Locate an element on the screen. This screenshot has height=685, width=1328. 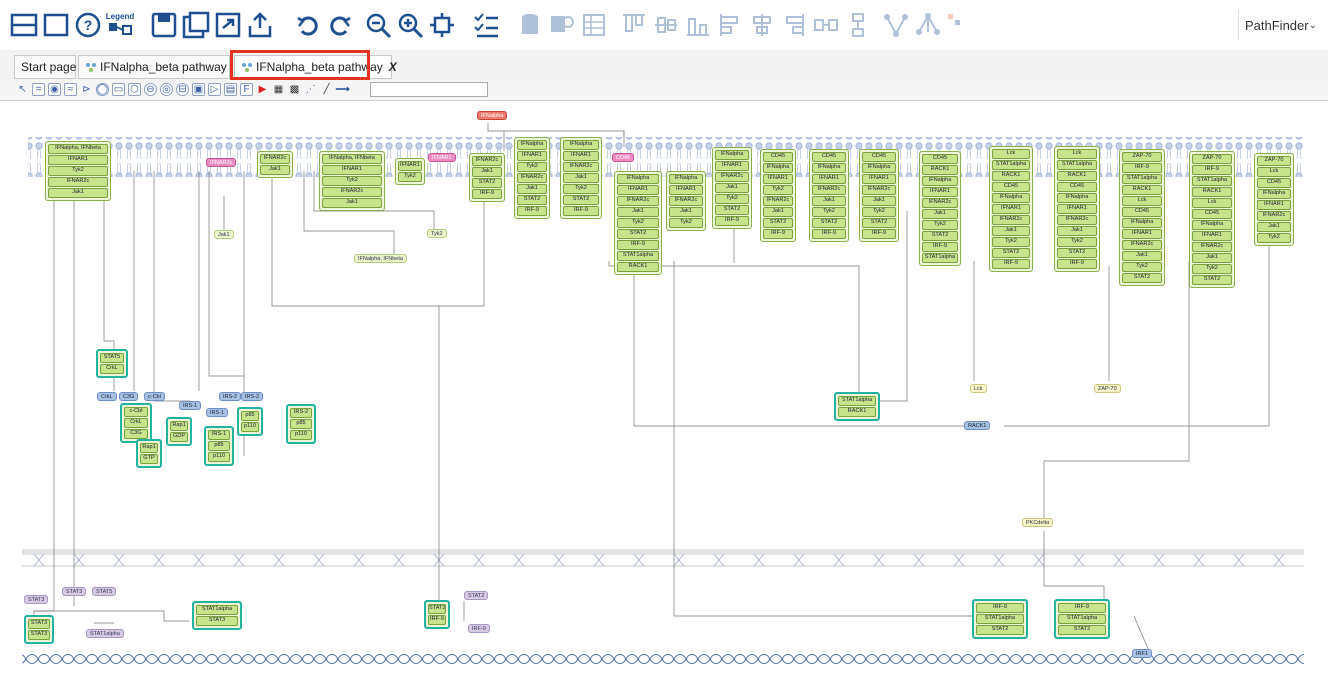
reaction-icon: ⊳ is located at coordinates (86, 89).